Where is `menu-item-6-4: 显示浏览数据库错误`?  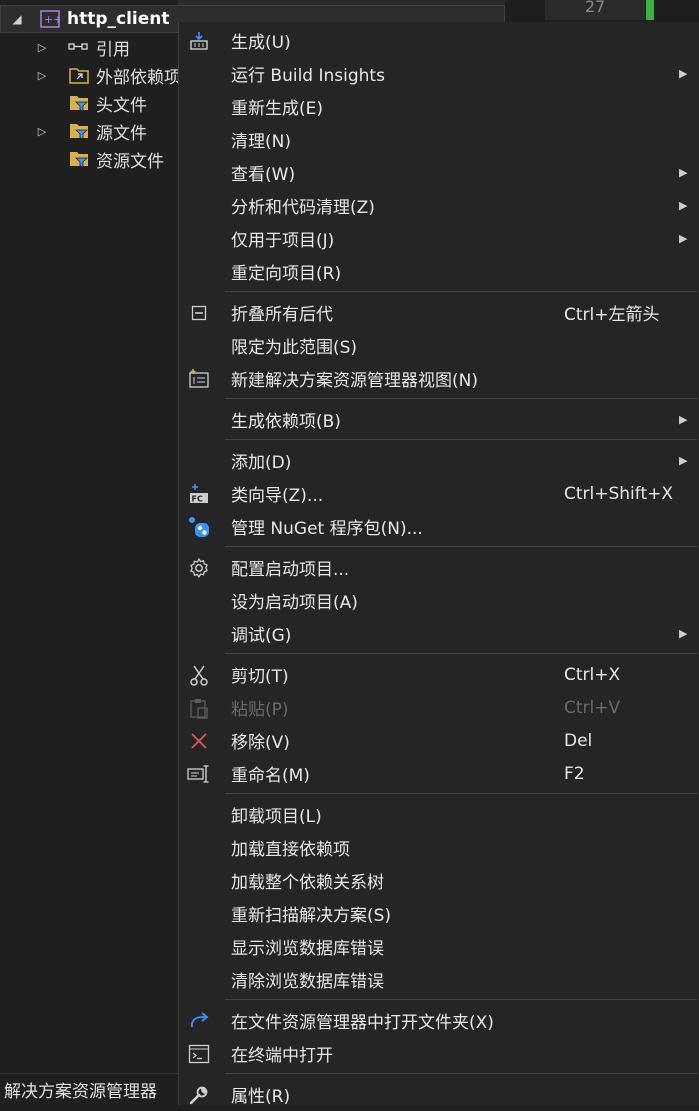 menu-item-6-4: 显示浏览数据库错误 is located at coordinates (439, 946).